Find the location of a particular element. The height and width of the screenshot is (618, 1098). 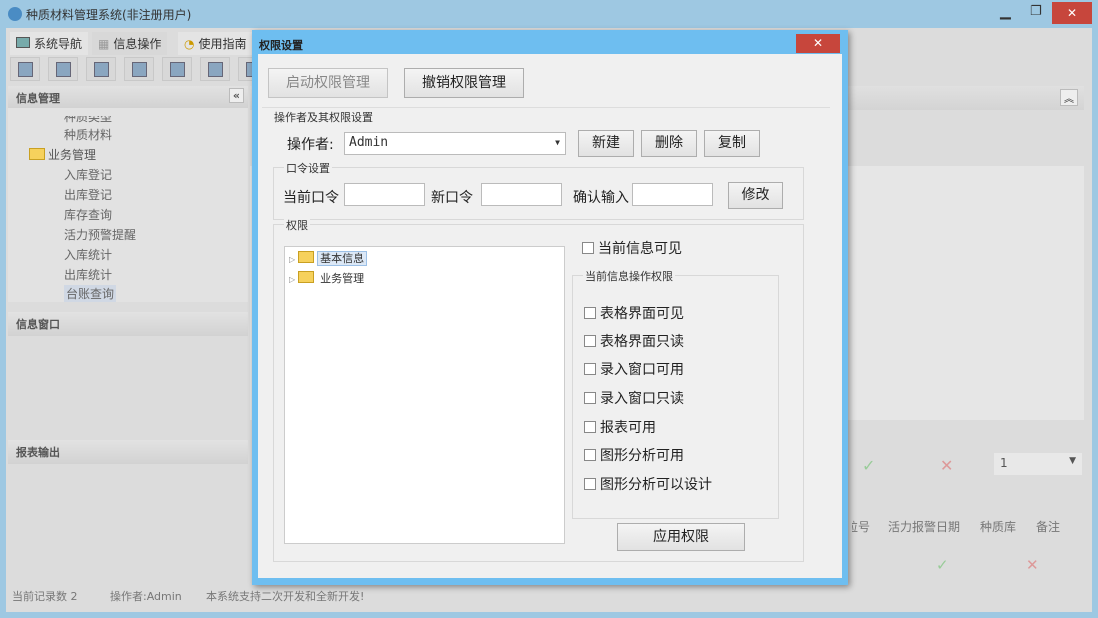

search-tool-button is located at coordinates (25, 69).